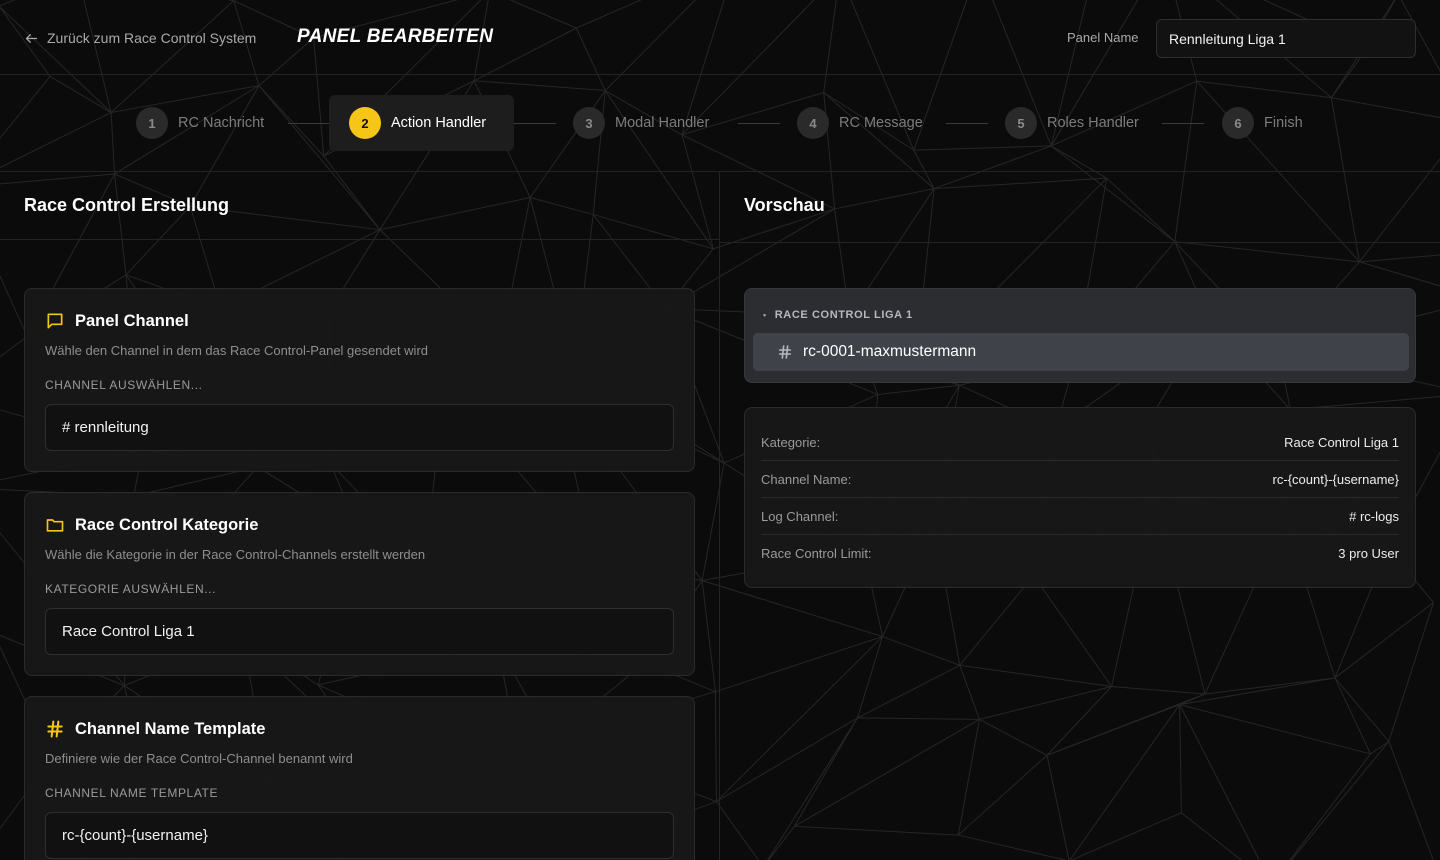 The height and width of the screenshot is (860, 1440). What do you see at coordinates (1374, 516) in the screenshot?
I see `summary-value: # rc-logs` at bounding box center [1374, 516].